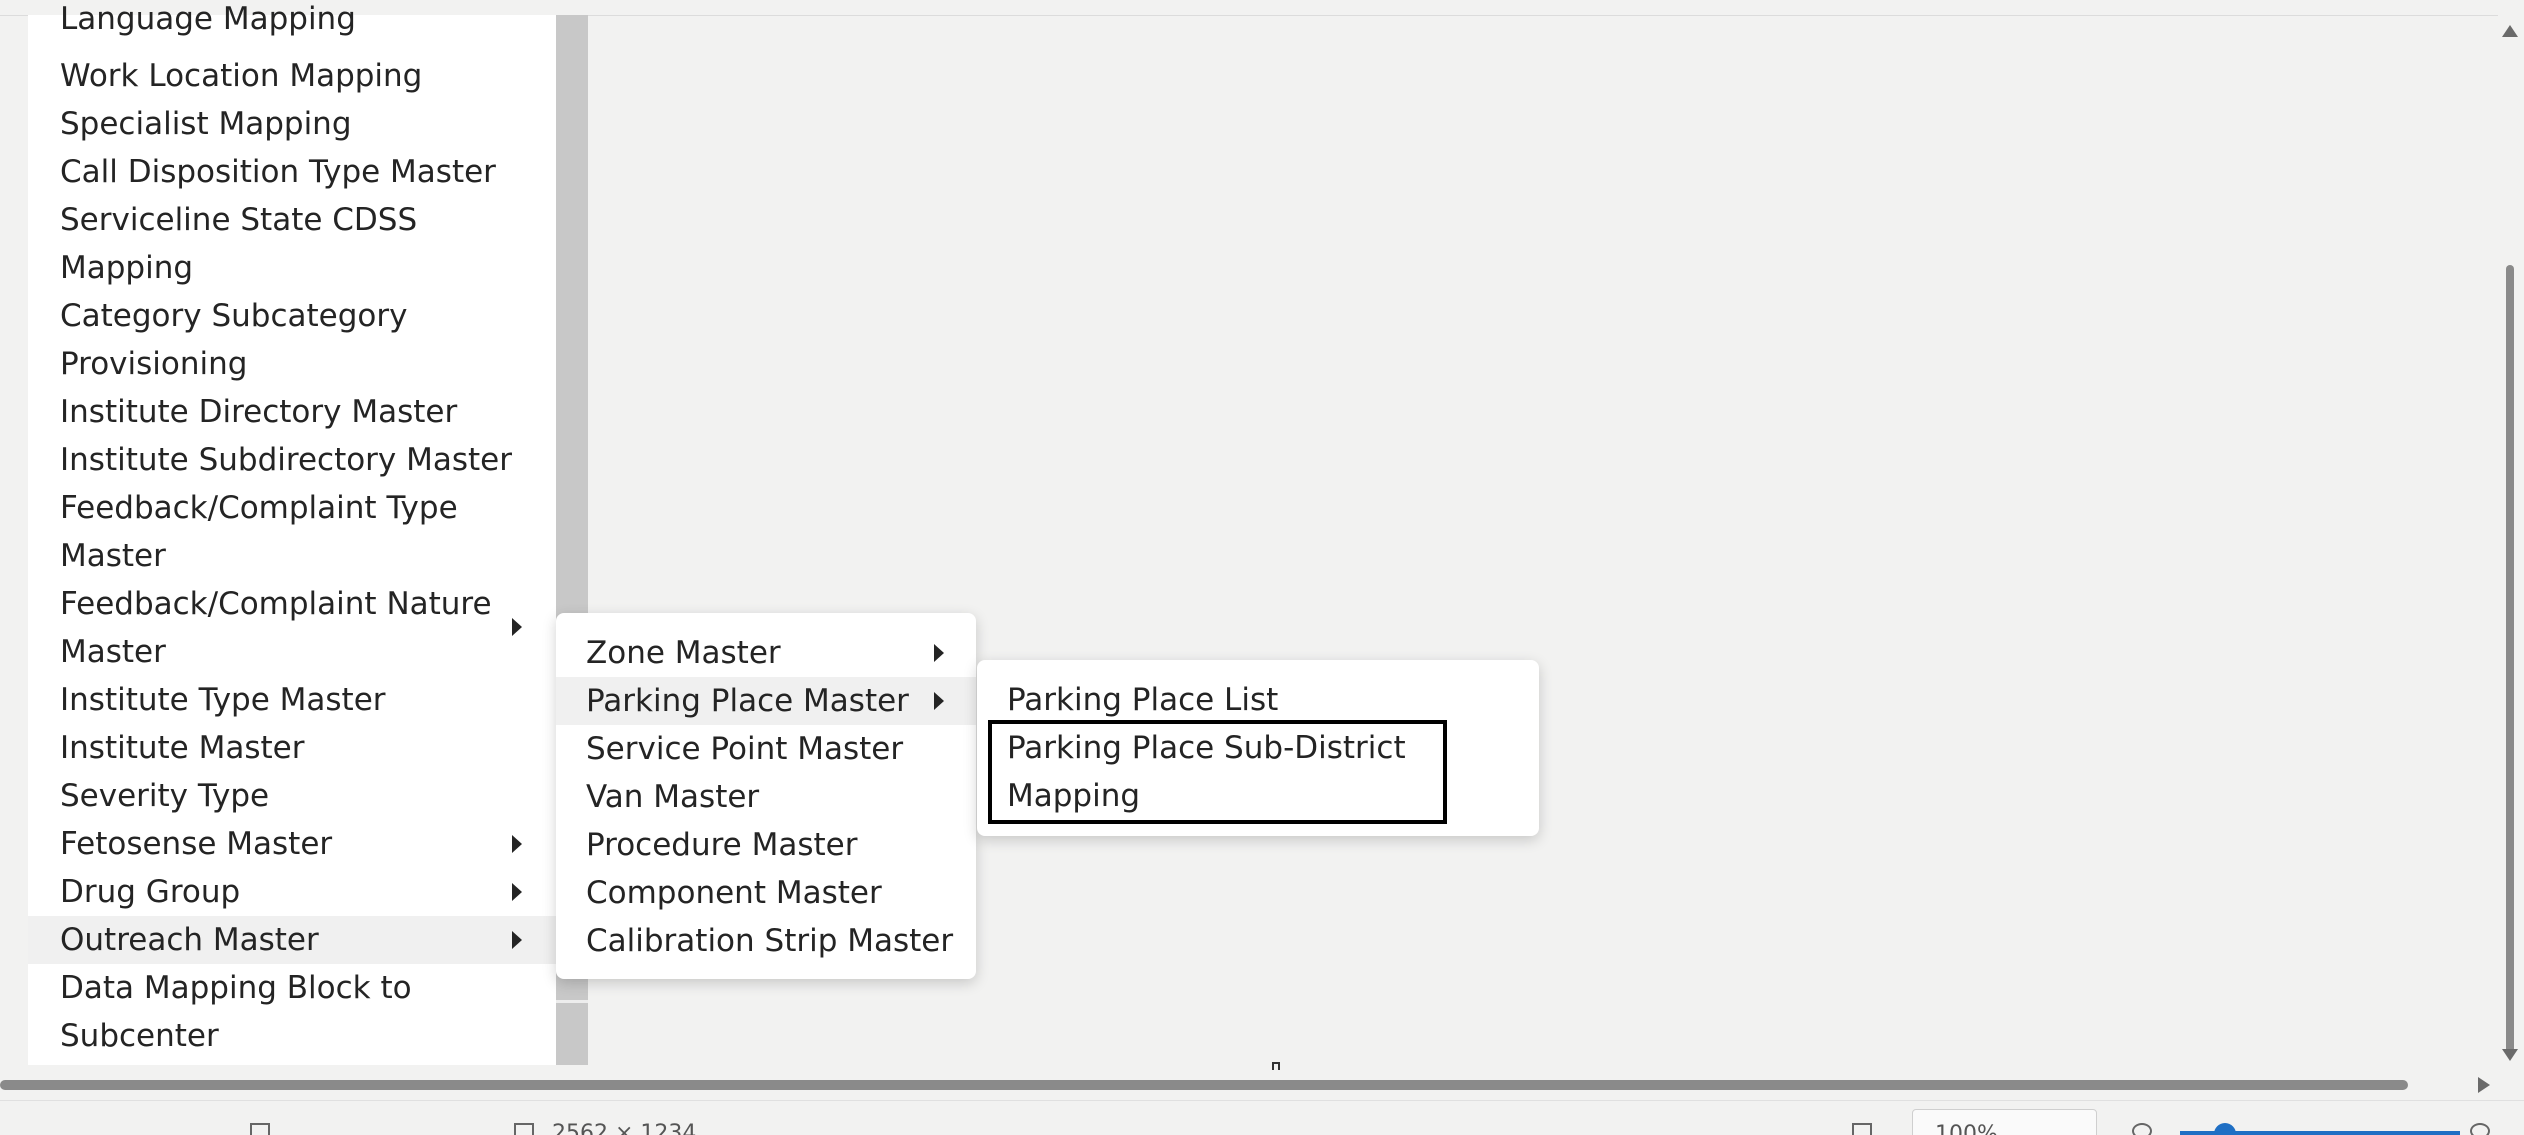  What do you see at coordinates (1262, 1117) in the screenshot?
I see `status-bar: 2562 × 1234 100%` at bounding box center [1262, 1117].